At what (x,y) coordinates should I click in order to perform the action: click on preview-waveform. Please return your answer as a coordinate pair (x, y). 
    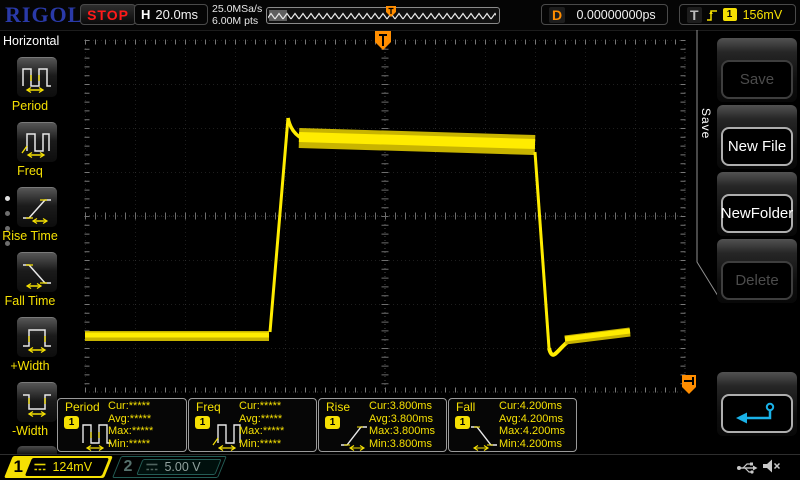
    Looking at the image, I should click on (382, 16).